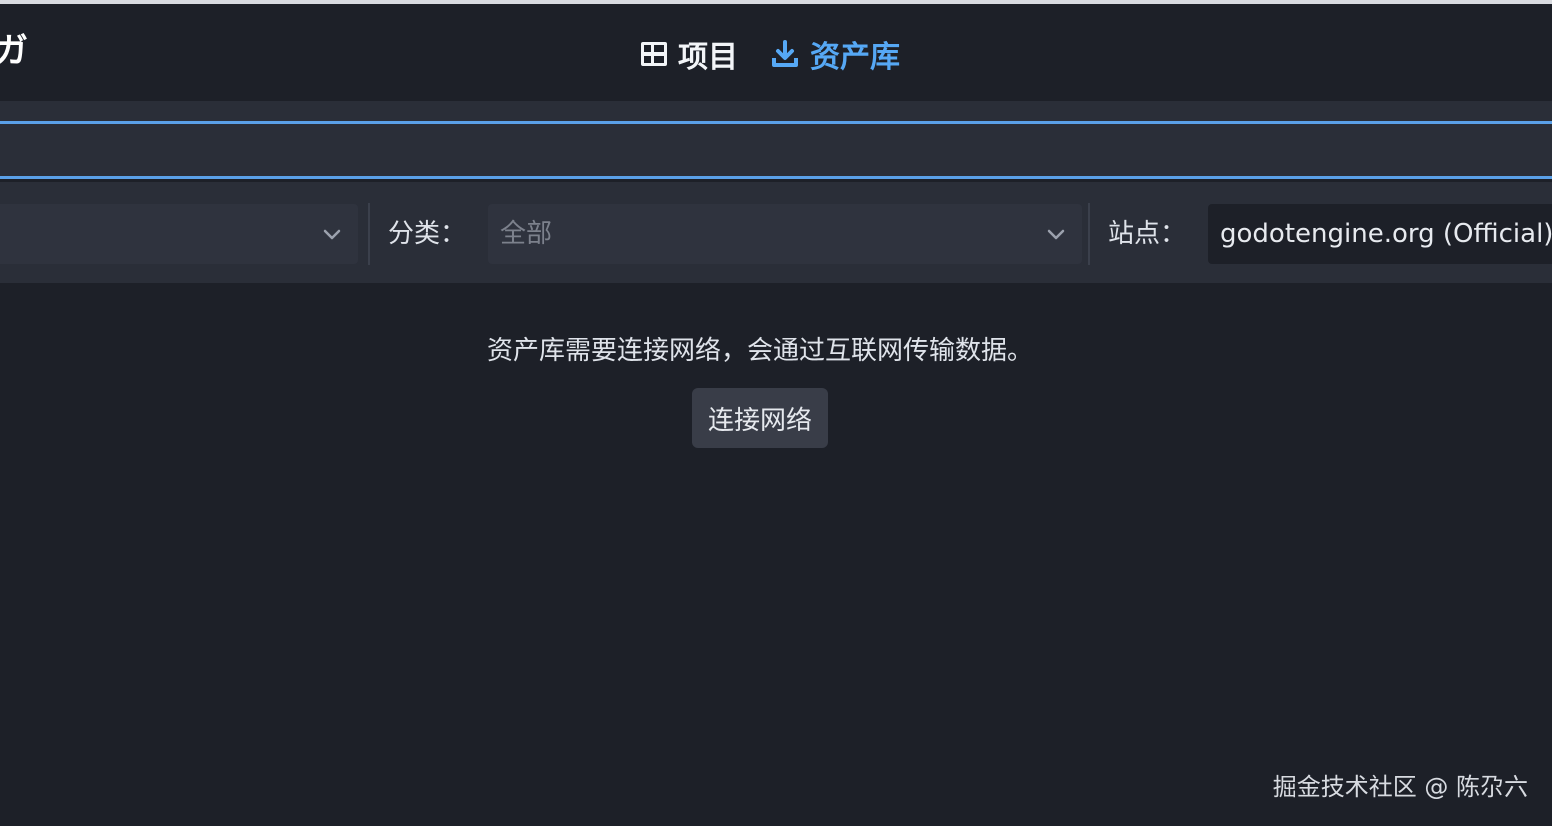 The image size is (1552, 826). What do you see at coordinates (785, 234) in the screenshot?
I see `category-select: 全部` at bounding box center [785, 234].